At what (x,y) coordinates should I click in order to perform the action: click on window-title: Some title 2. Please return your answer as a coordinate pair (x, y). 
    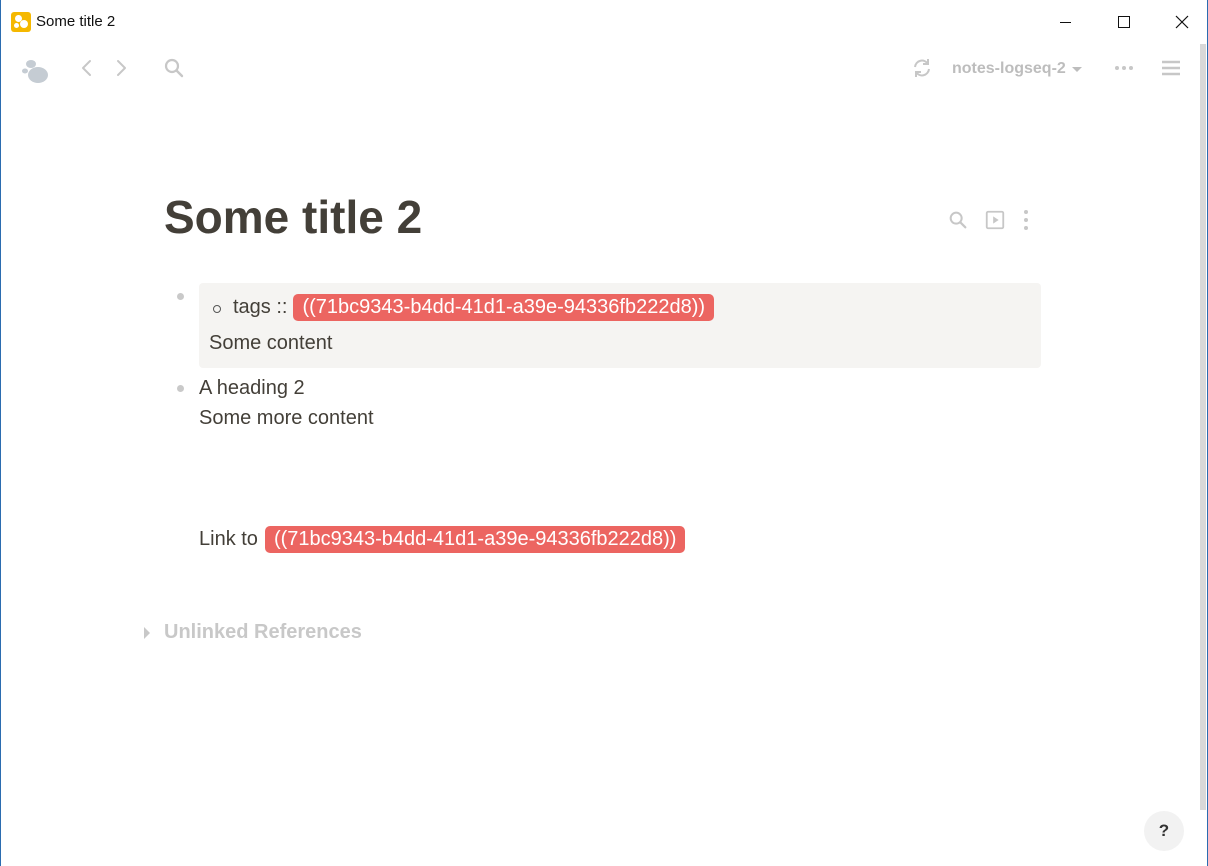
    Looking at the image, I should click on (76, 21).